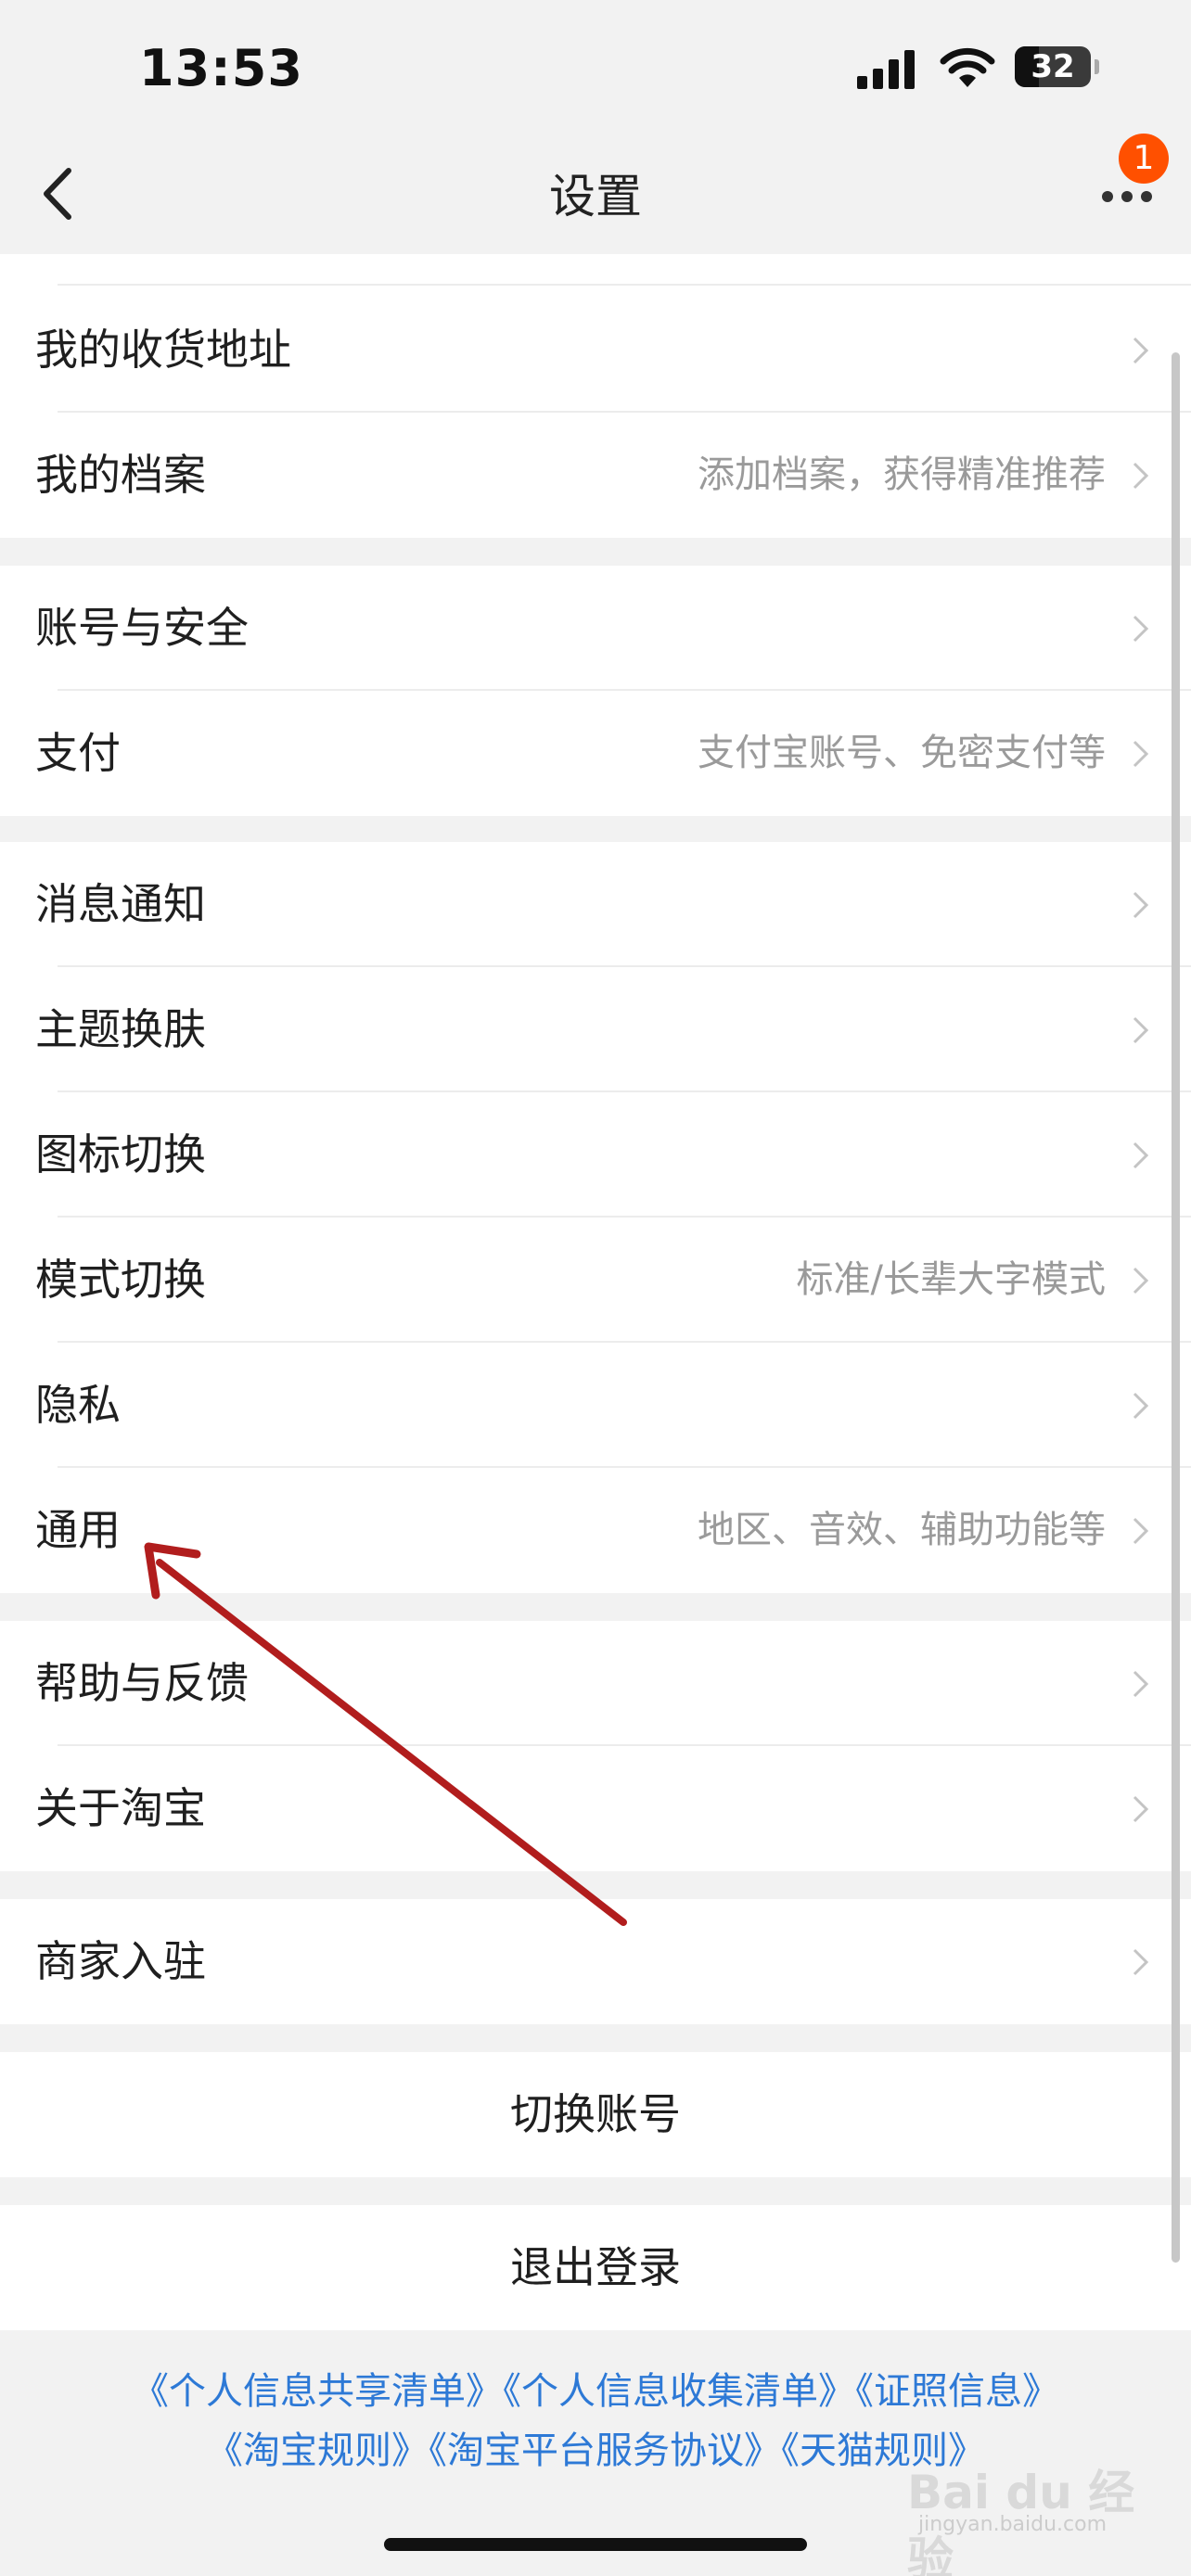 Image resolution: width=1191 pixels, height=2576 pixels. I want to click on settings-group-account: 账号与安全 支付 支付宝账号、免密支付等, so click(595, 691).